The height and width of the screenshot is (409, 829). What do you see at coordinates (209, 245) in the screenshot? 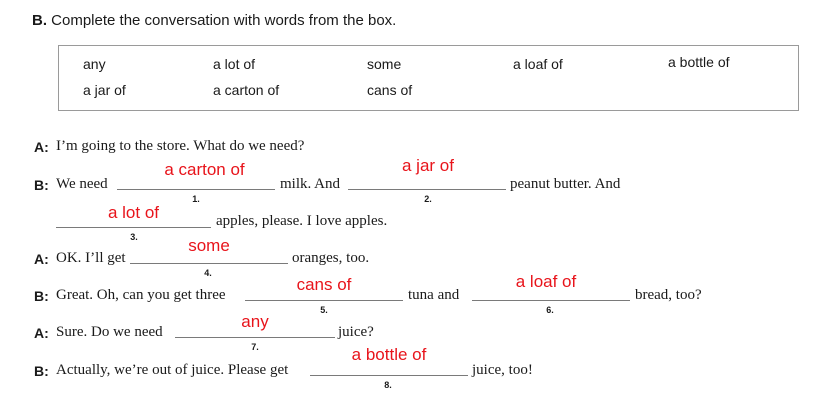
I see `handwritten-answer: some` at bounding box center [209, 245].